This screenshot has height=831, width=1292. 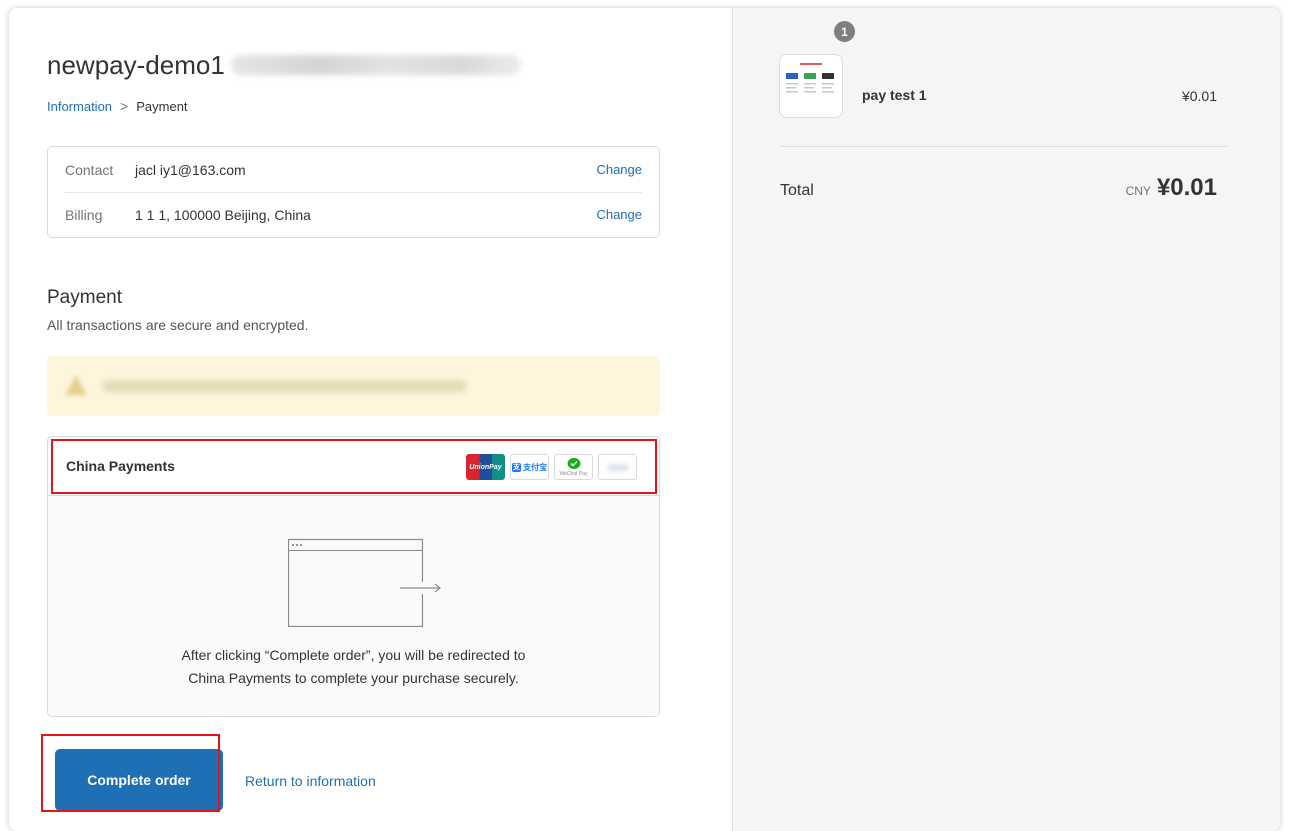 What do you see at coordinates (353, 170) in the screenshot?
I see `review-row-contact: Contact jacl iy1@163.com Change` at bounding box center [353, 170].